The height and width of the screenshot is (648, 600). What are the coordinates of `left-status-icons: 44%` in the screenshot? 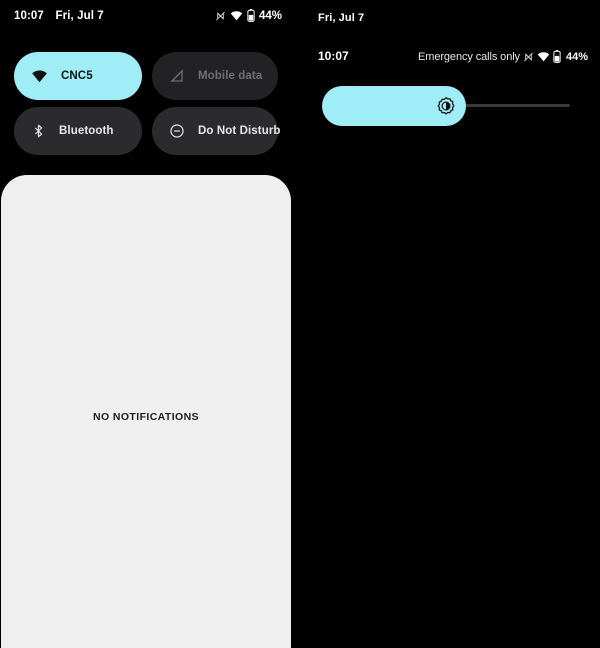 It's located at (248, 15).